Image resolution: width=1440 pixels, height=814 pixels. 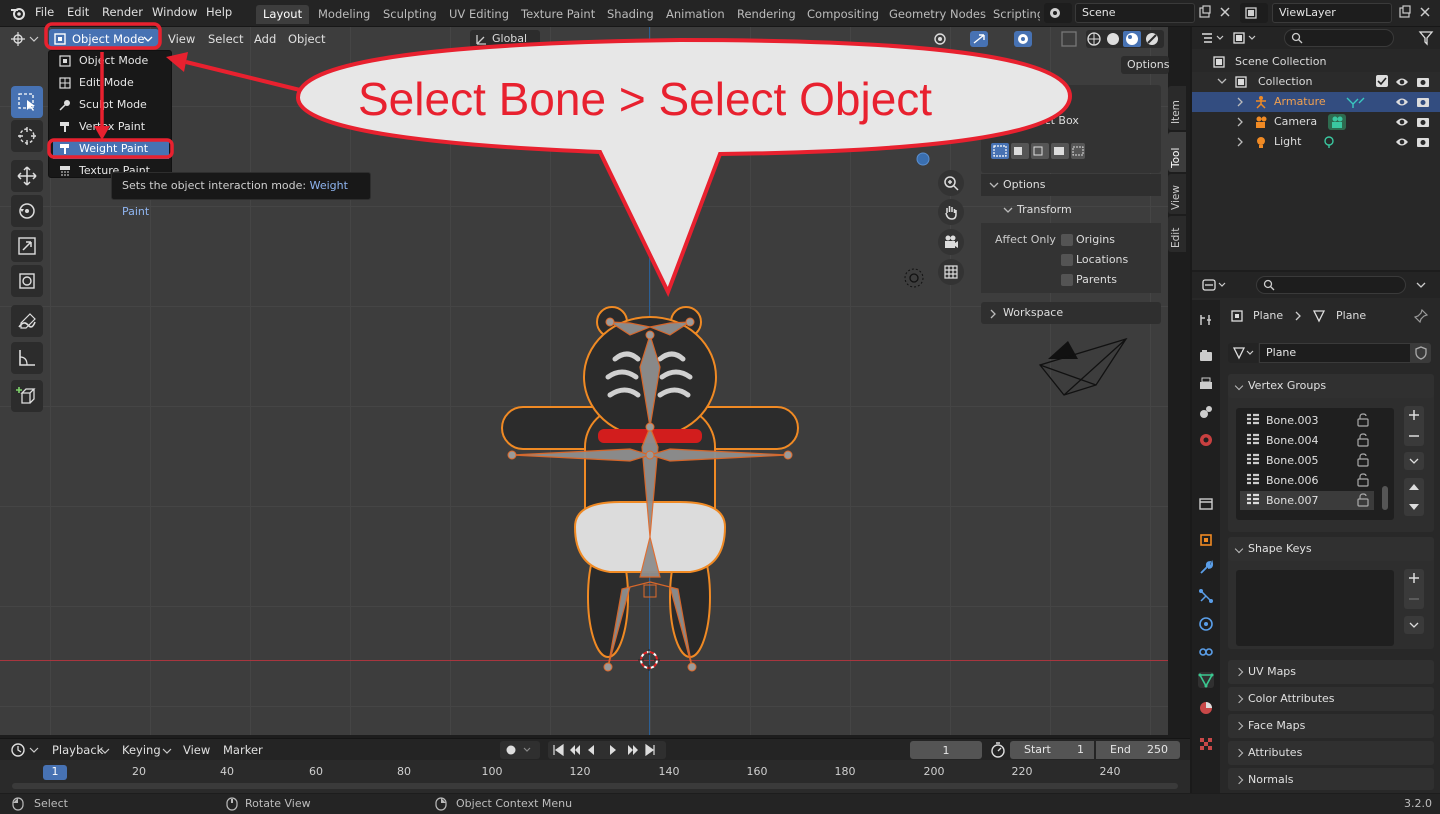 What do you see at coordinates (1206, 320) in the screenshot?
I see `tool-tab-icon` at bounding box center [1206, 320].